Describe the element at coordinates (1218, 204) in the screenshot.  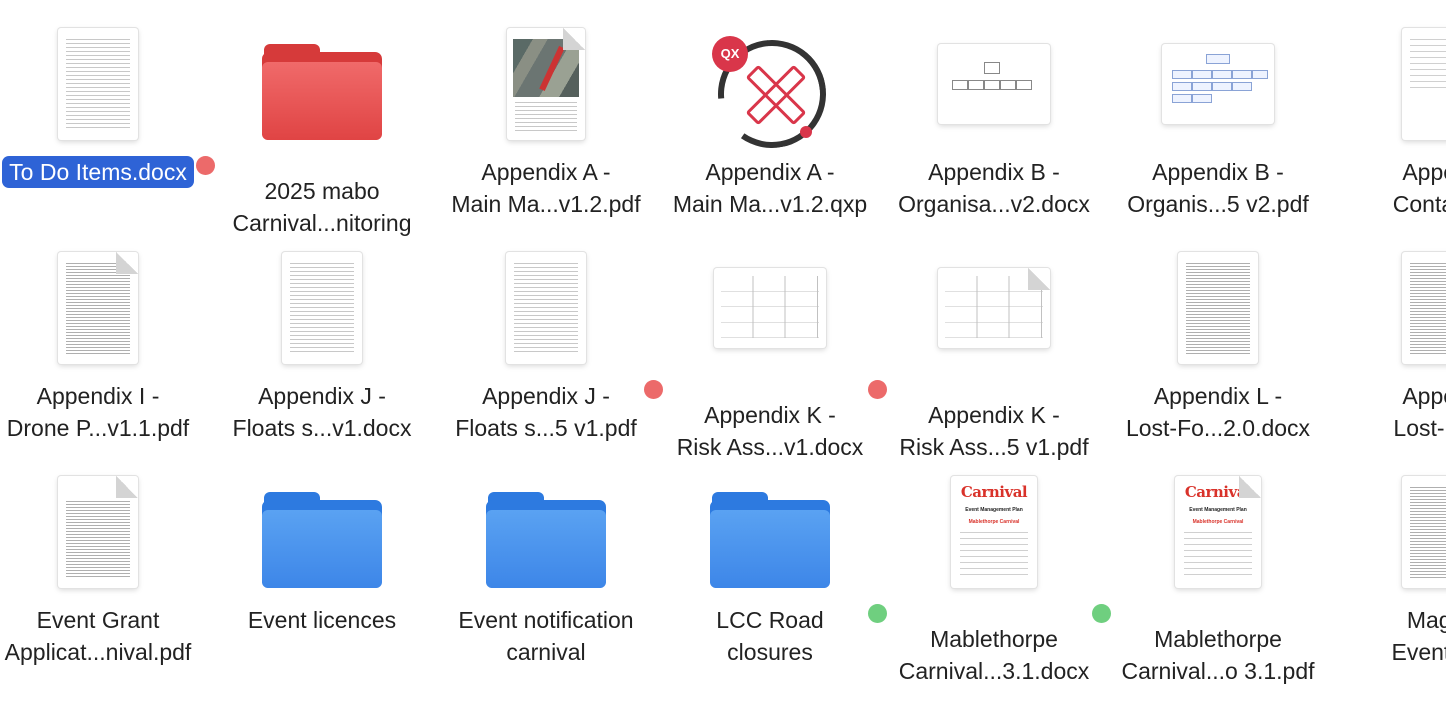
I see `file-name-line2: Organis...5 v2.pdf` at that location.